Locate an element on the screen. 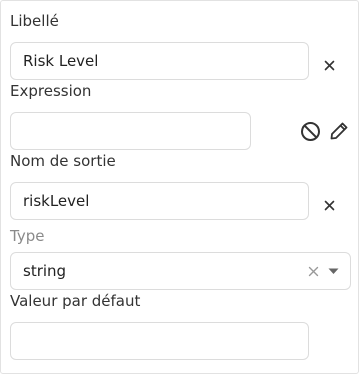 The image size is (359, 374). ban-icon is located at coordinates (310, 131).